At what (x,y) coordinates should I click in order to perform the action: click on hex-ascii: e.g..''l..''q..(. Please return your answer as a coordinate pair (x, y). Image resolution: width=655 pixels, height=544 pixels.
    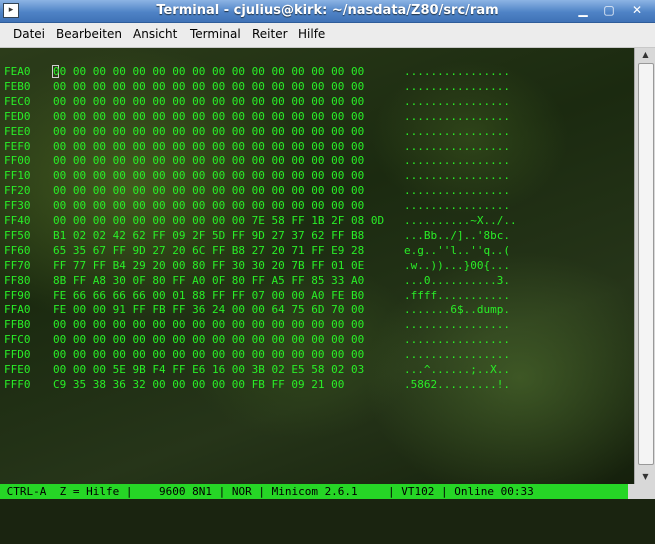
    Looking at the image, I should click on (457, 250).